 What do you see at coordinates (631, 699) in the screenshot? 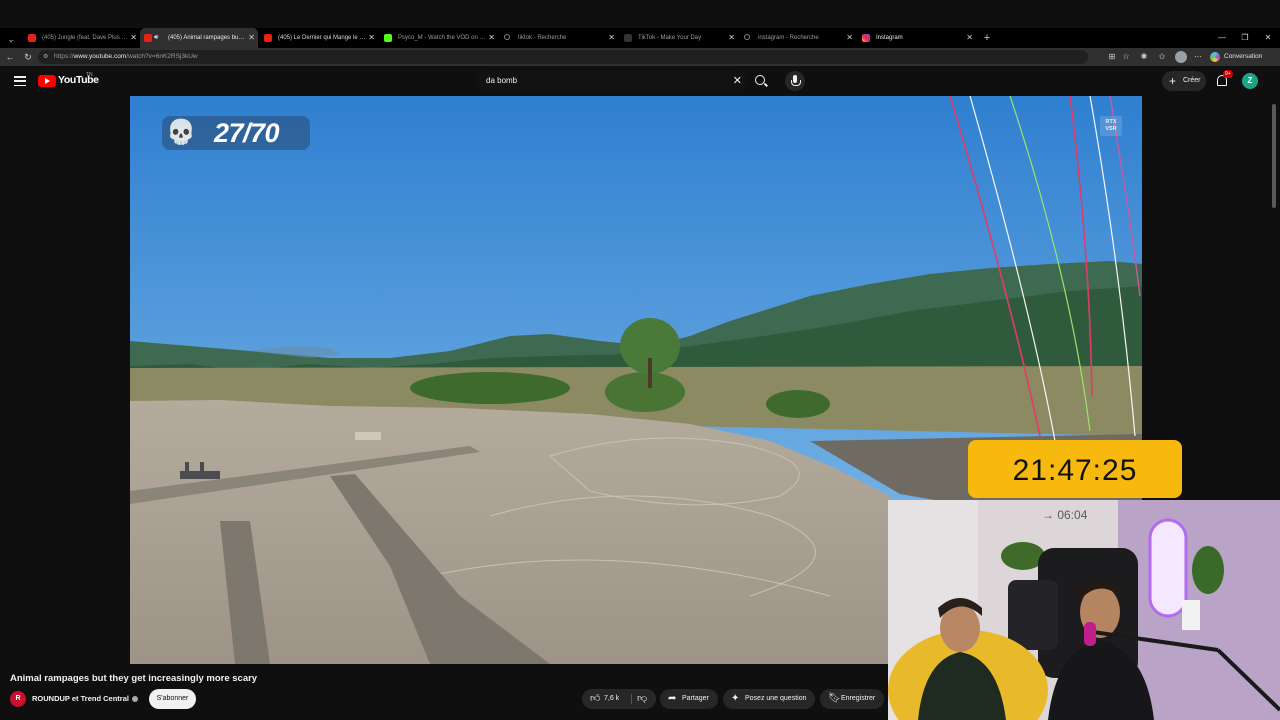
I see `like-divider` at bounding box center [631, 699].